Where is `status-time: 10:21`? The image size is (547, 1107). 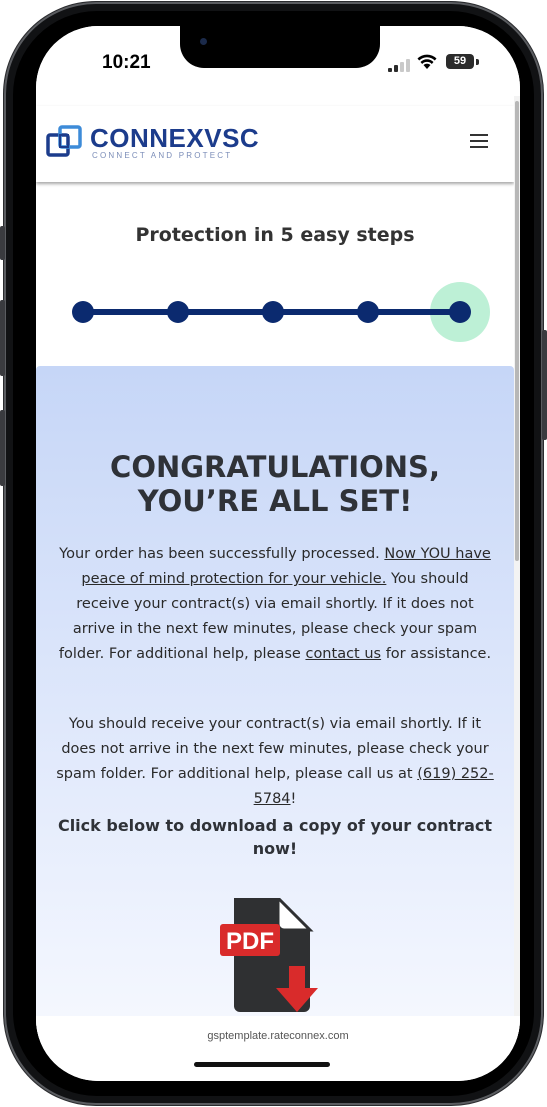 status-time: 10:21 is located at coordinates (126, 62).